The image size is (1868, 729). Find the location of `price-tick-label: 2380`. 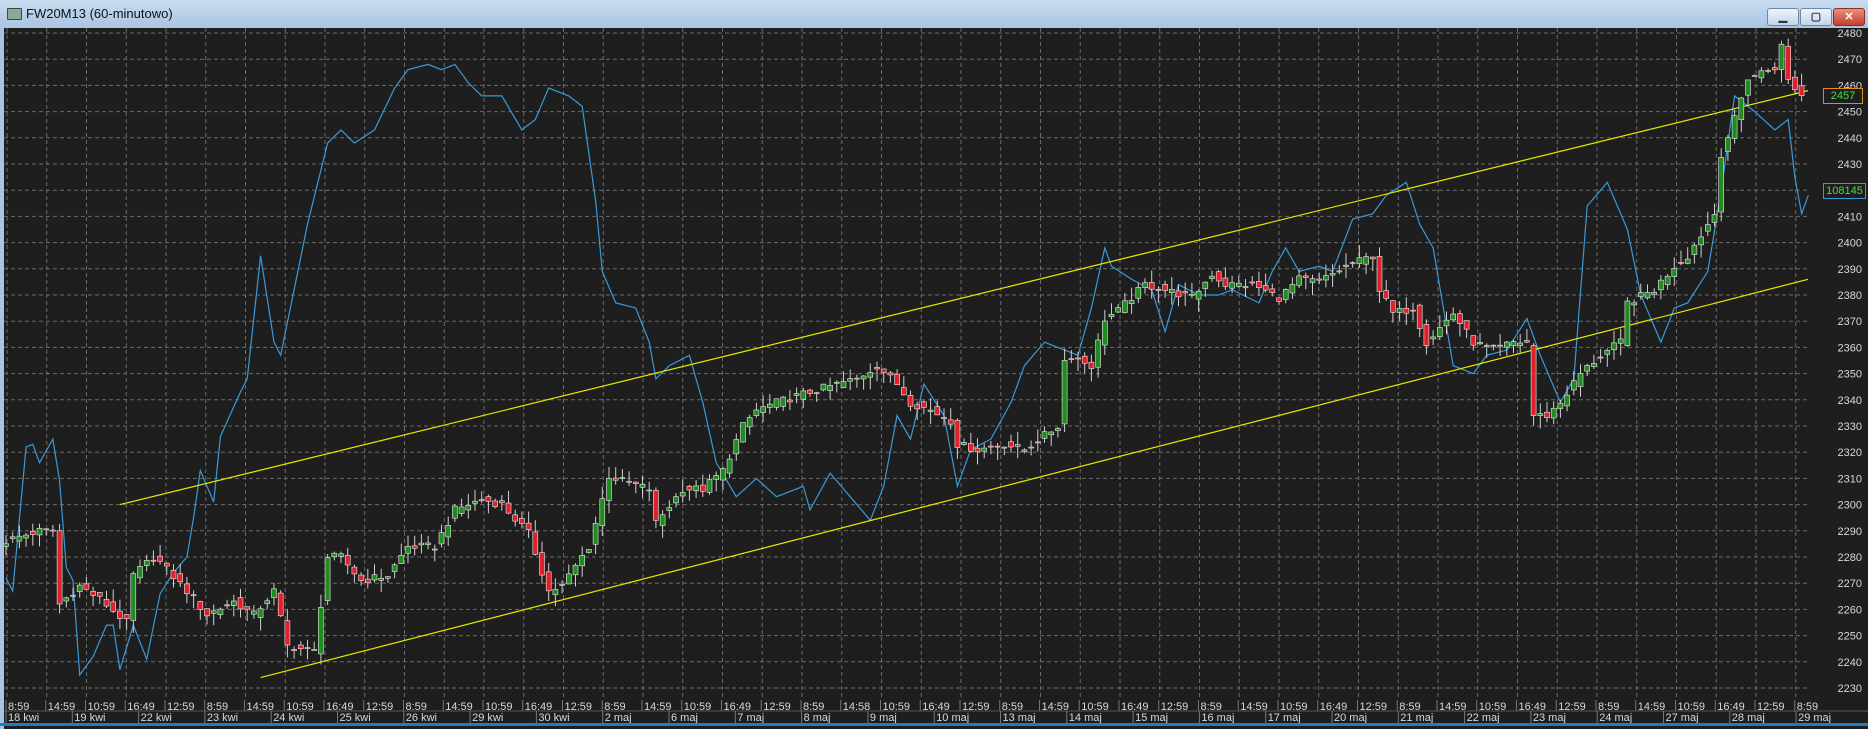

price-tick-label: 2380 is located at coordinates (1850, 296).